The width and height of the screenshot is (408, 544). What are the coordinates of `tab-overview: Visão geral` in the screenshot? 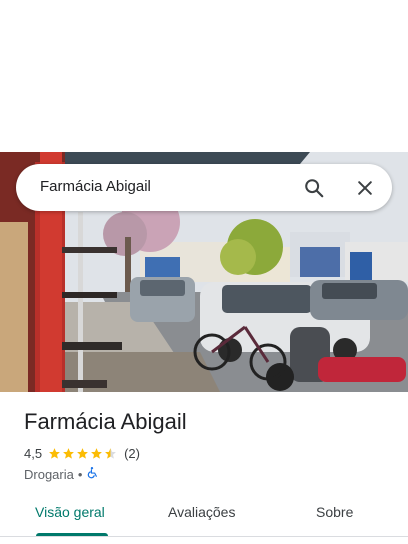 It's located at (70, 512).